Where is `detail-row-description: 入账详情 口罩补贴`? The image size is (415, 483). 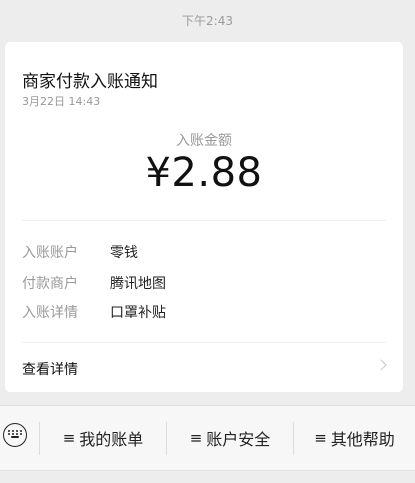 detail-row-description: 入账详情 口罩补贴 is located at coordinates (94, 312).